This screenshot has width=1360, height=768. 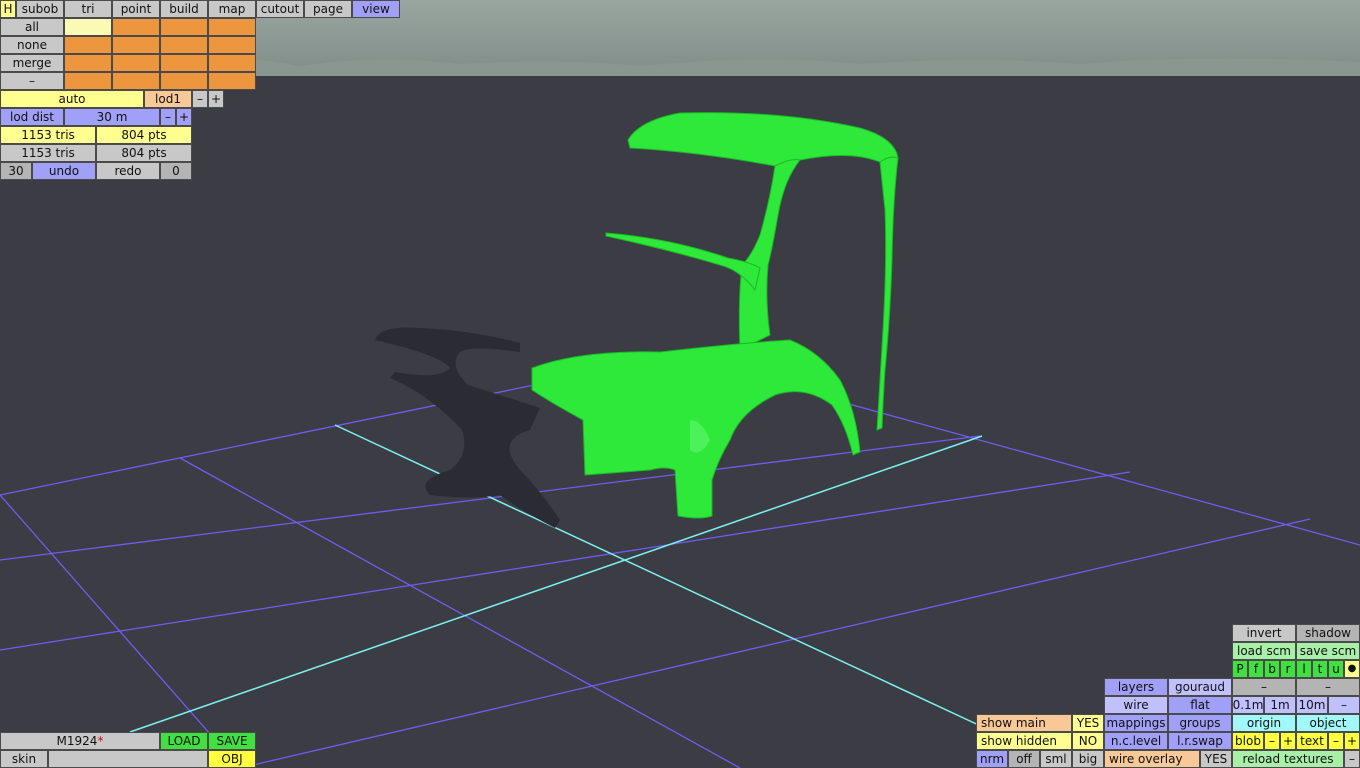 What do you see at coordinates (184, 9) in the screenshot?
I see `tab-build: build` at bounding box center [184, 9].